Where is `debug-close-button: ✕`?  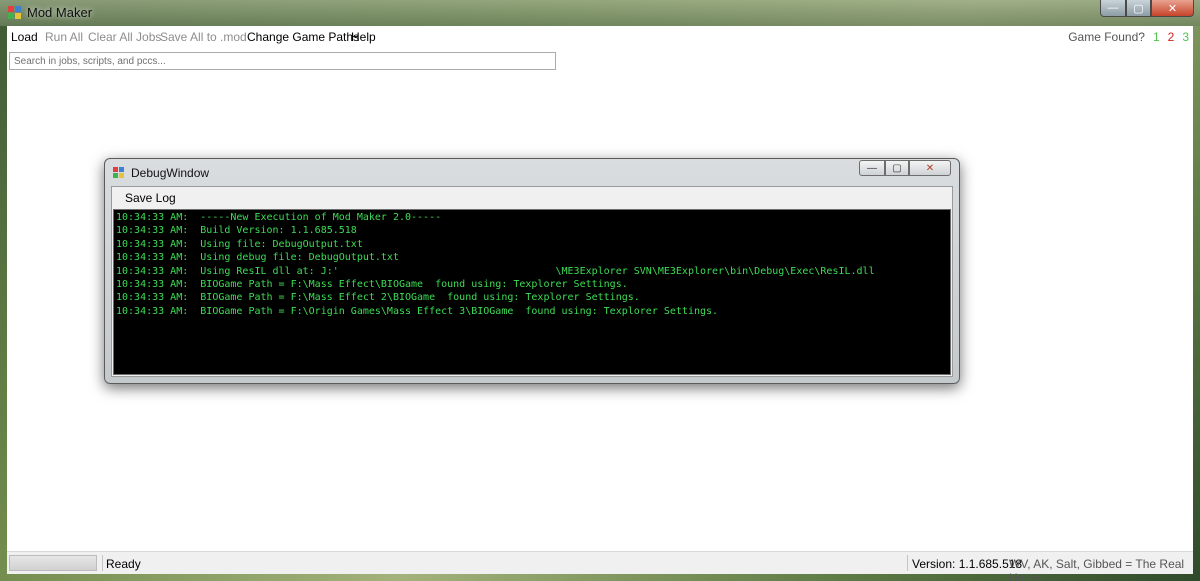 debug-close-button: ✕ is located at coordinates (930, 168).